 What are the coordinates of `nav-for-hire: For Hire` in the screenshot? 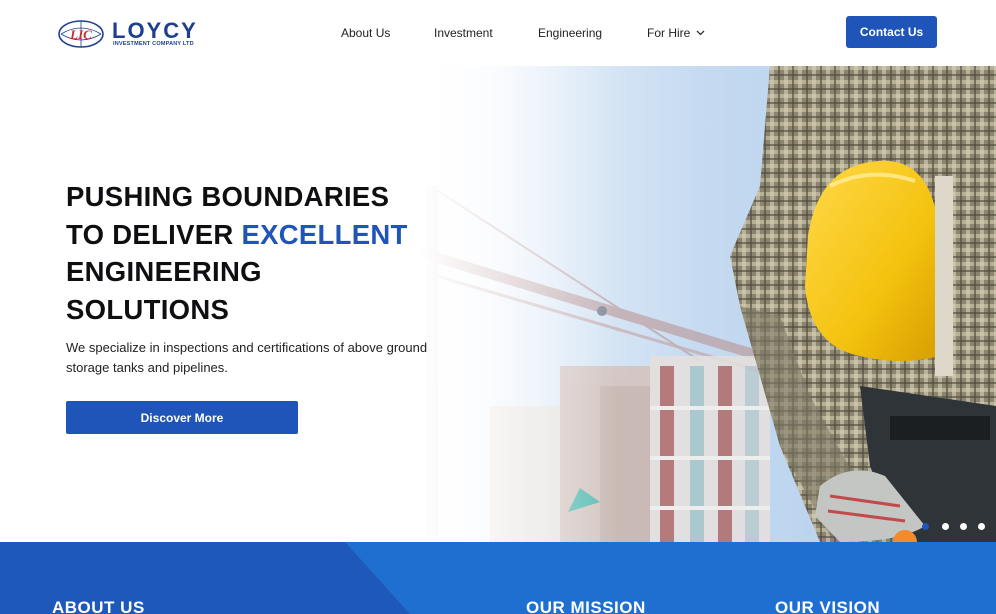 It's located at (676, 33).